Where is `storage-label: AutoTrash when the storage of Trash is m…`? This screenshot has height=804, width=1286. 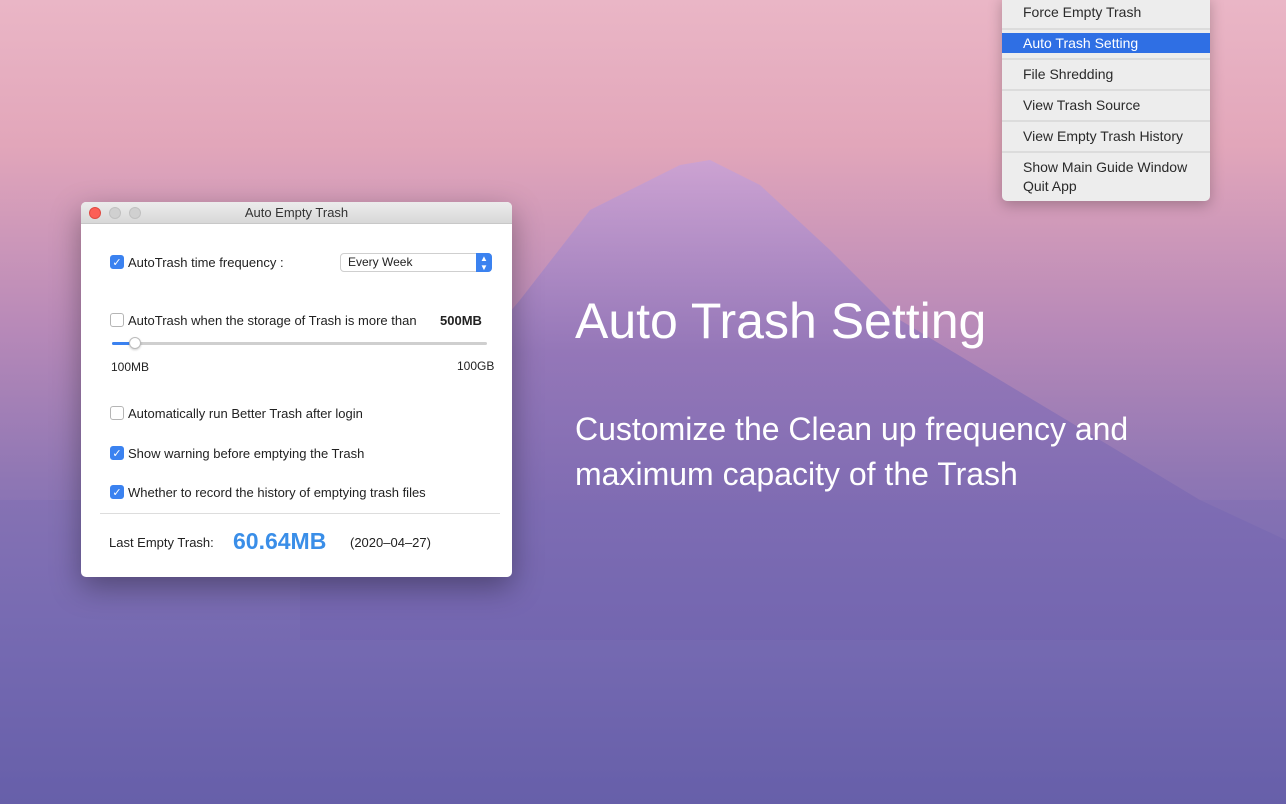 storage-label: AutoTrash when the storage of Trash is m… is located at coordinates (272, 320).